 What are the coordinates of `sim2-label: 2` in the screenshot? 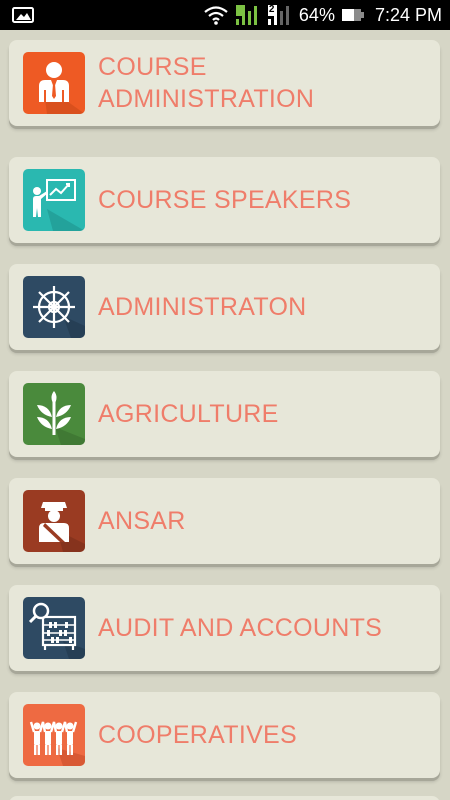 It's located at (271, 9).